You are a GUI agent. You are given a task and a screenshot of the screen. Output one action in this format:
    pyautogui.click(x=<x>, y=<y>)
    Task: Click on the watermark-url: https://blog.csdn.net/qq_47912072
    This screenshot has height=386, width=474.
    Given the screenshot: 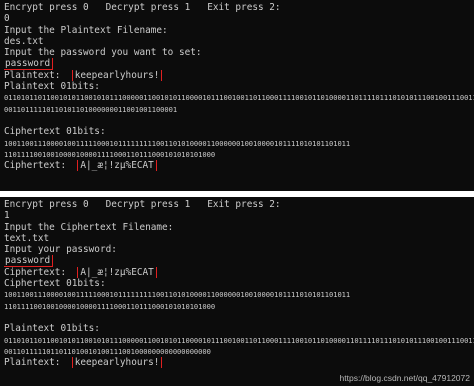 What is the action you would take?
    pyautogui.click(x=404, y=378)
    